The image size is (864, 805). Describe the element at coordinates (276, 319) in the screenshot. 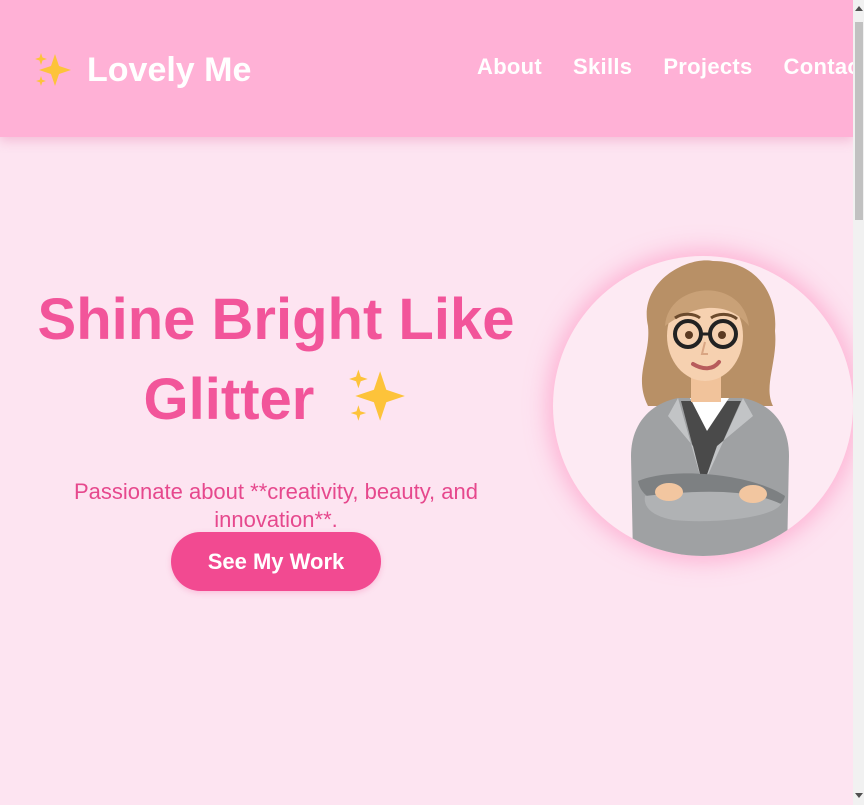

I see `hero-title-line1: Shine Bright Like` at that location.